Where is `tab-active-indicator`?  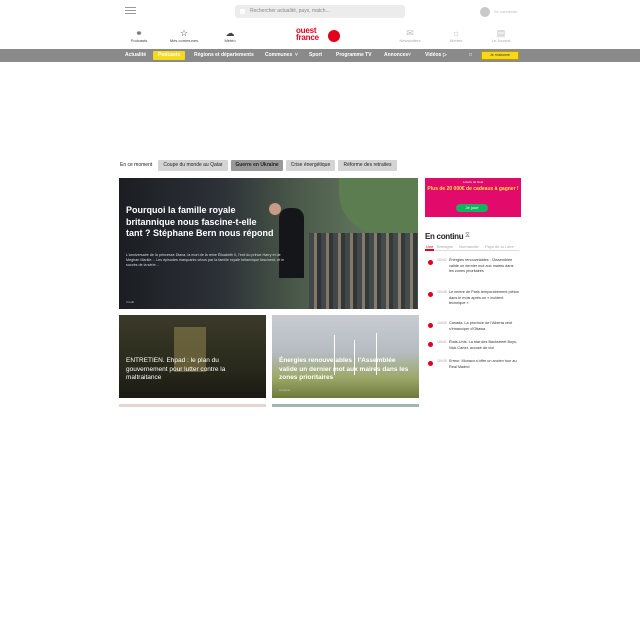 tab-active-indicator is located at coordinates (429, 250).